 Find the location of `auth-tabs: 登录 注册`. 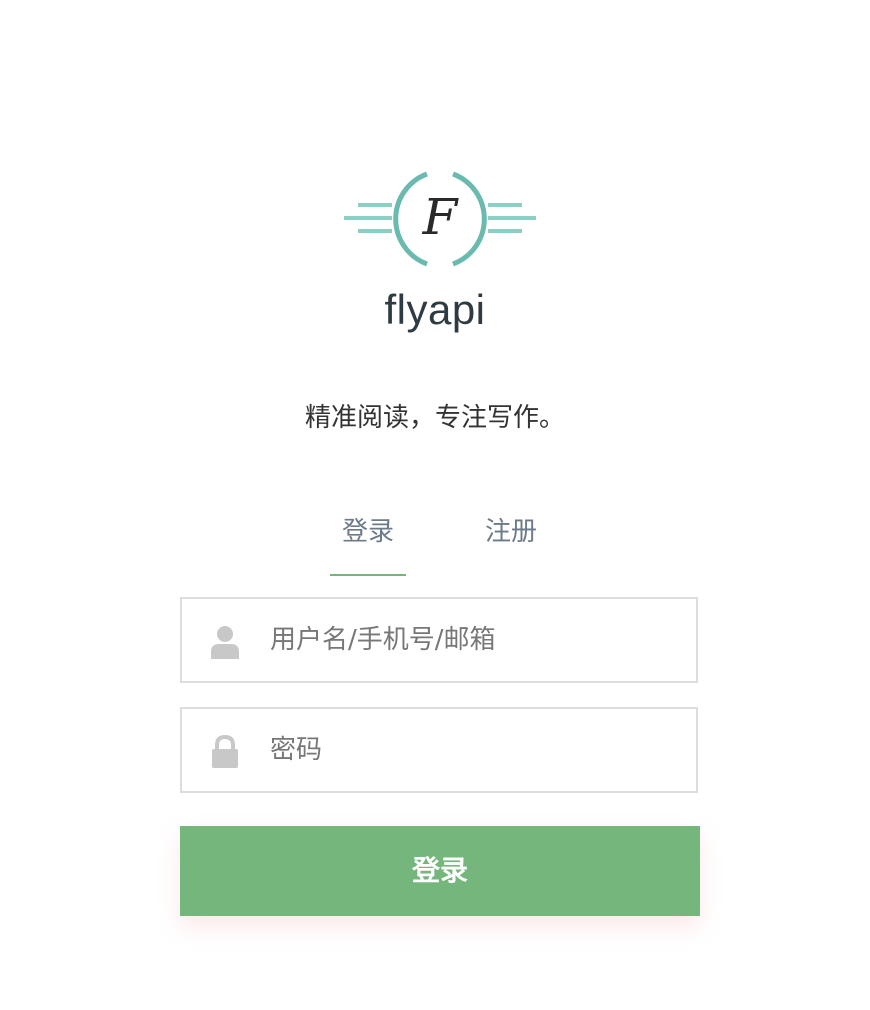

auth-tabs: 登录 注册 is located at coordinates (435, 545).